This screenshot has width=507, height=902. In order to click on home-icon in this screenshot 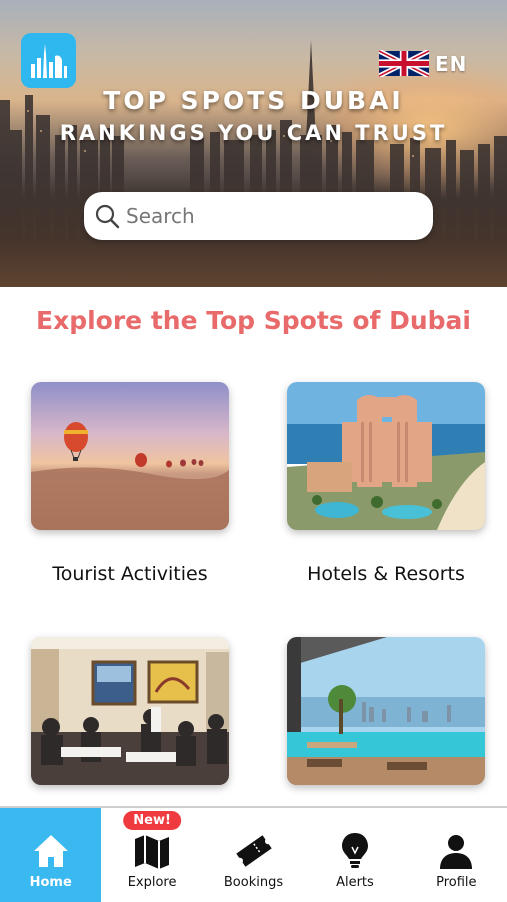, I will do `click(50, 851)`.